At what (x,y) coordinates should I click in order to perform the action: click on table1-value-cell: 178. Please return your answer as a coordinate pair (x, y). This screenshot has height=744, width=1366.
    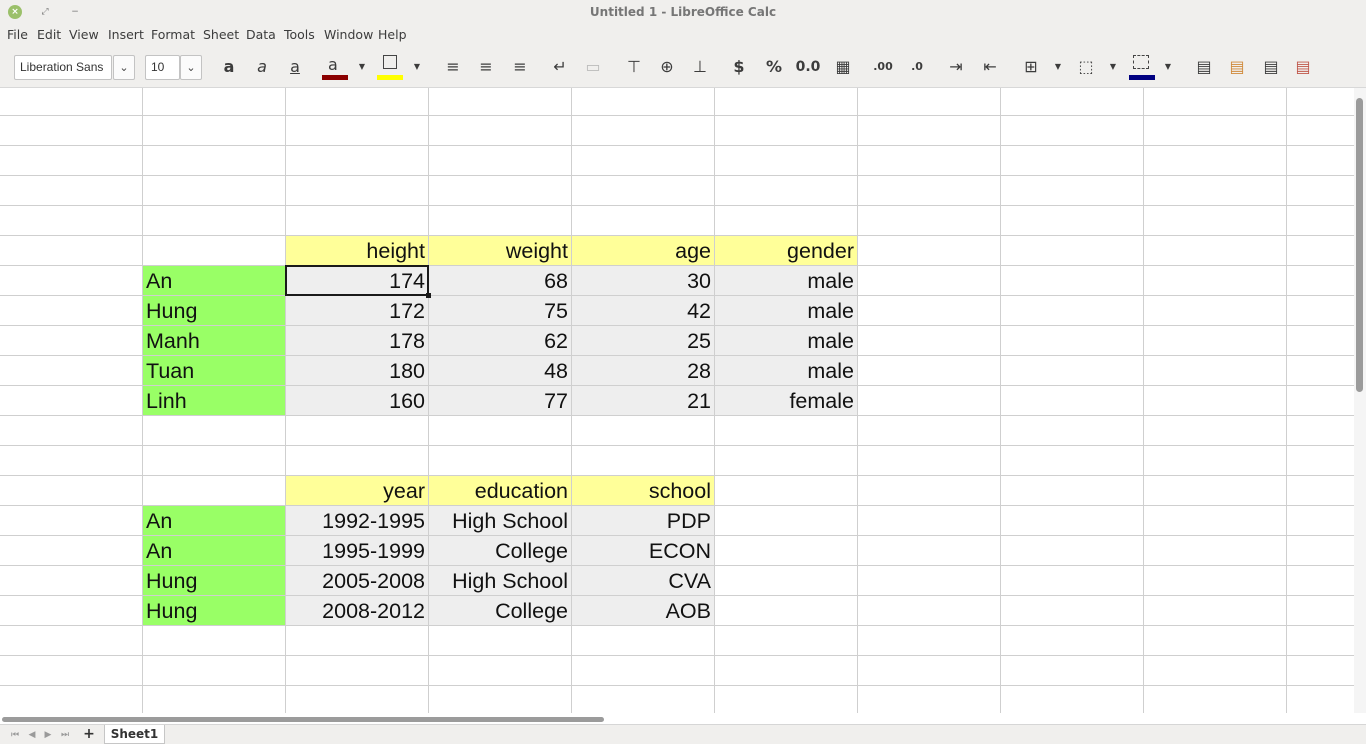
    Looking at the image, I should click on (357, 340).